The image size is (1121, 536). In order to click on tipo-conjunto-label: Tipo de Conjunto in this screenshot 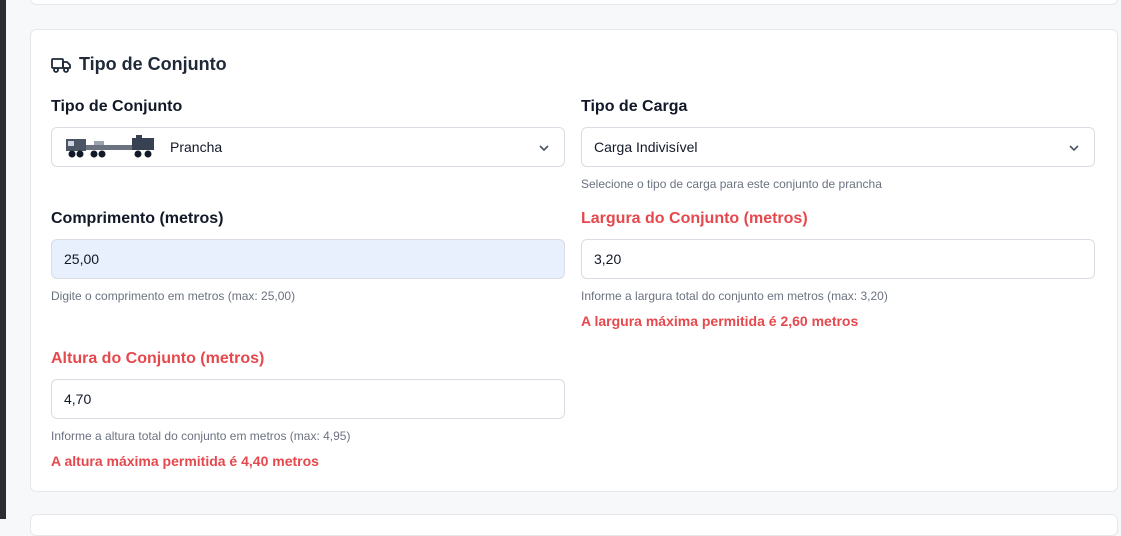, I will do `click(117, 106)`.